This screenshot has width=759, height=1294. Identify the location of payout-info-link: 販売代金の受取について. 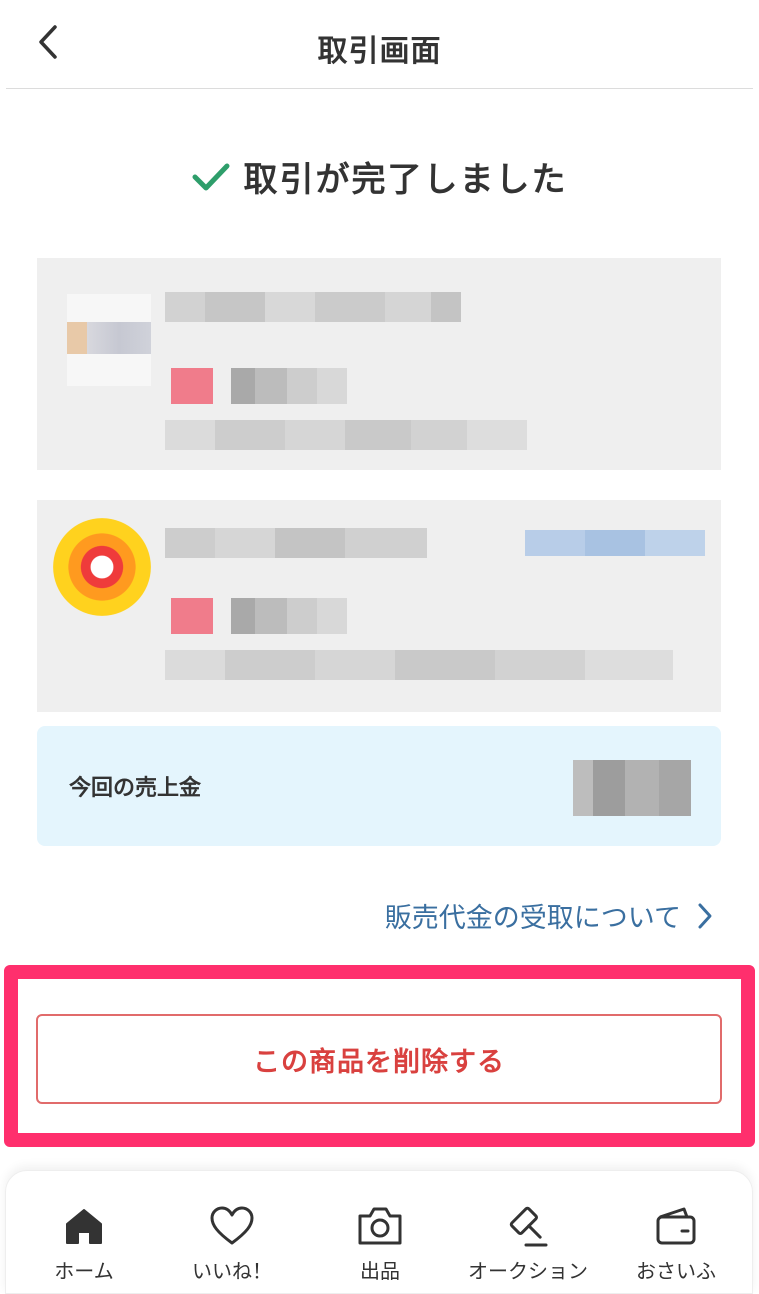
(549, 915).